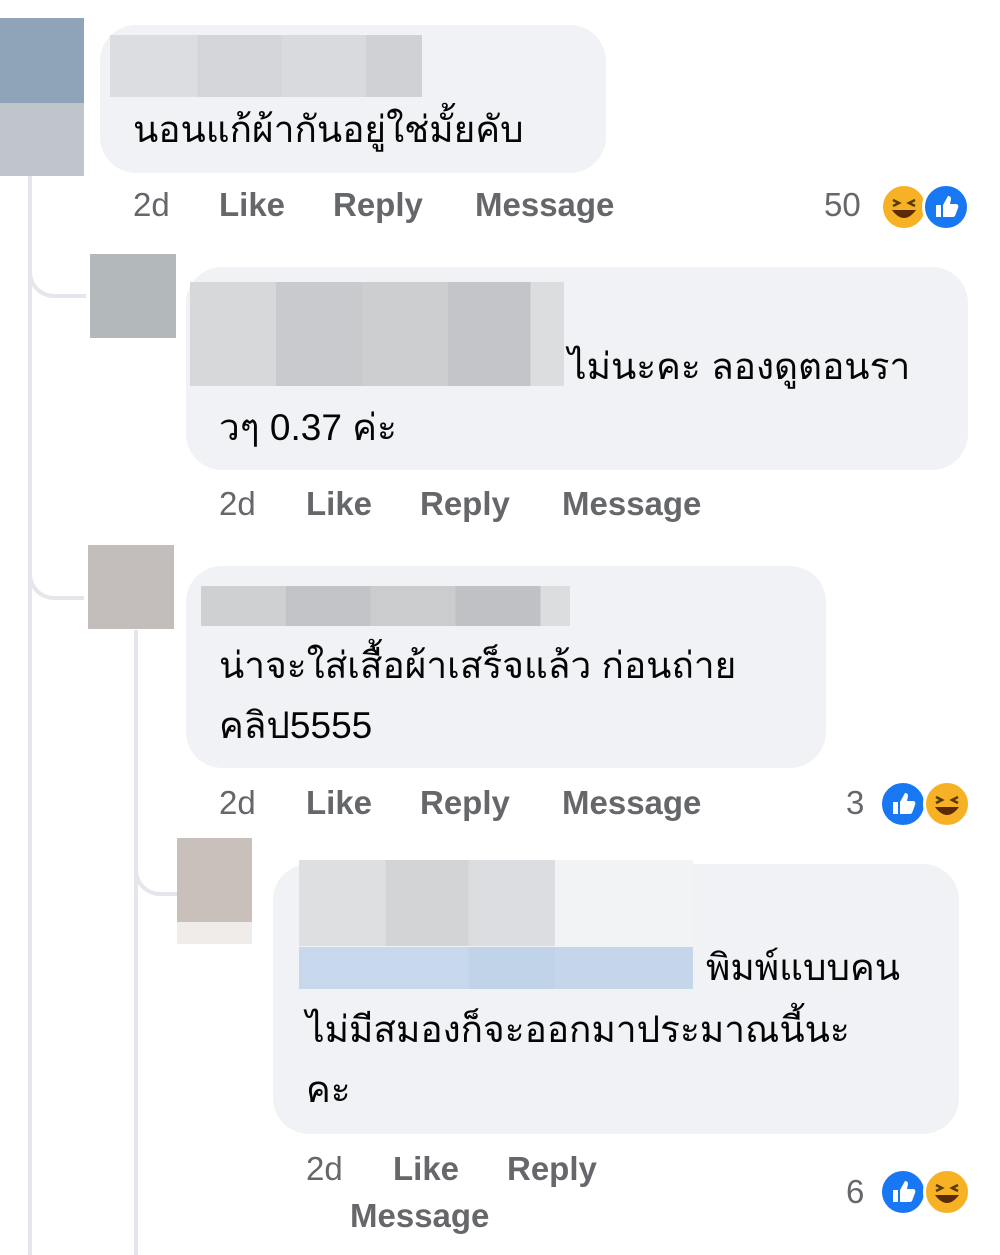 This screenshot has width=1000, height=1255. What do you see at coordinates (855, 1192) in the screenshot?
I see `reaction-count: 6` at bounding box center [855, 1192].